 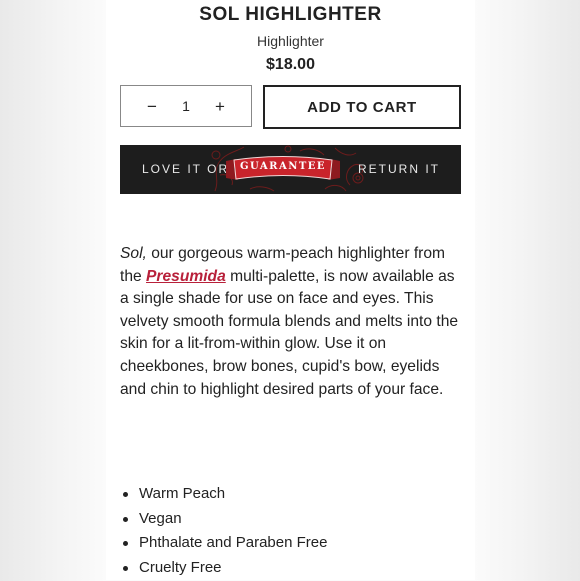 I want to click on description-intro: Sol,, so click(x=133, y=253).